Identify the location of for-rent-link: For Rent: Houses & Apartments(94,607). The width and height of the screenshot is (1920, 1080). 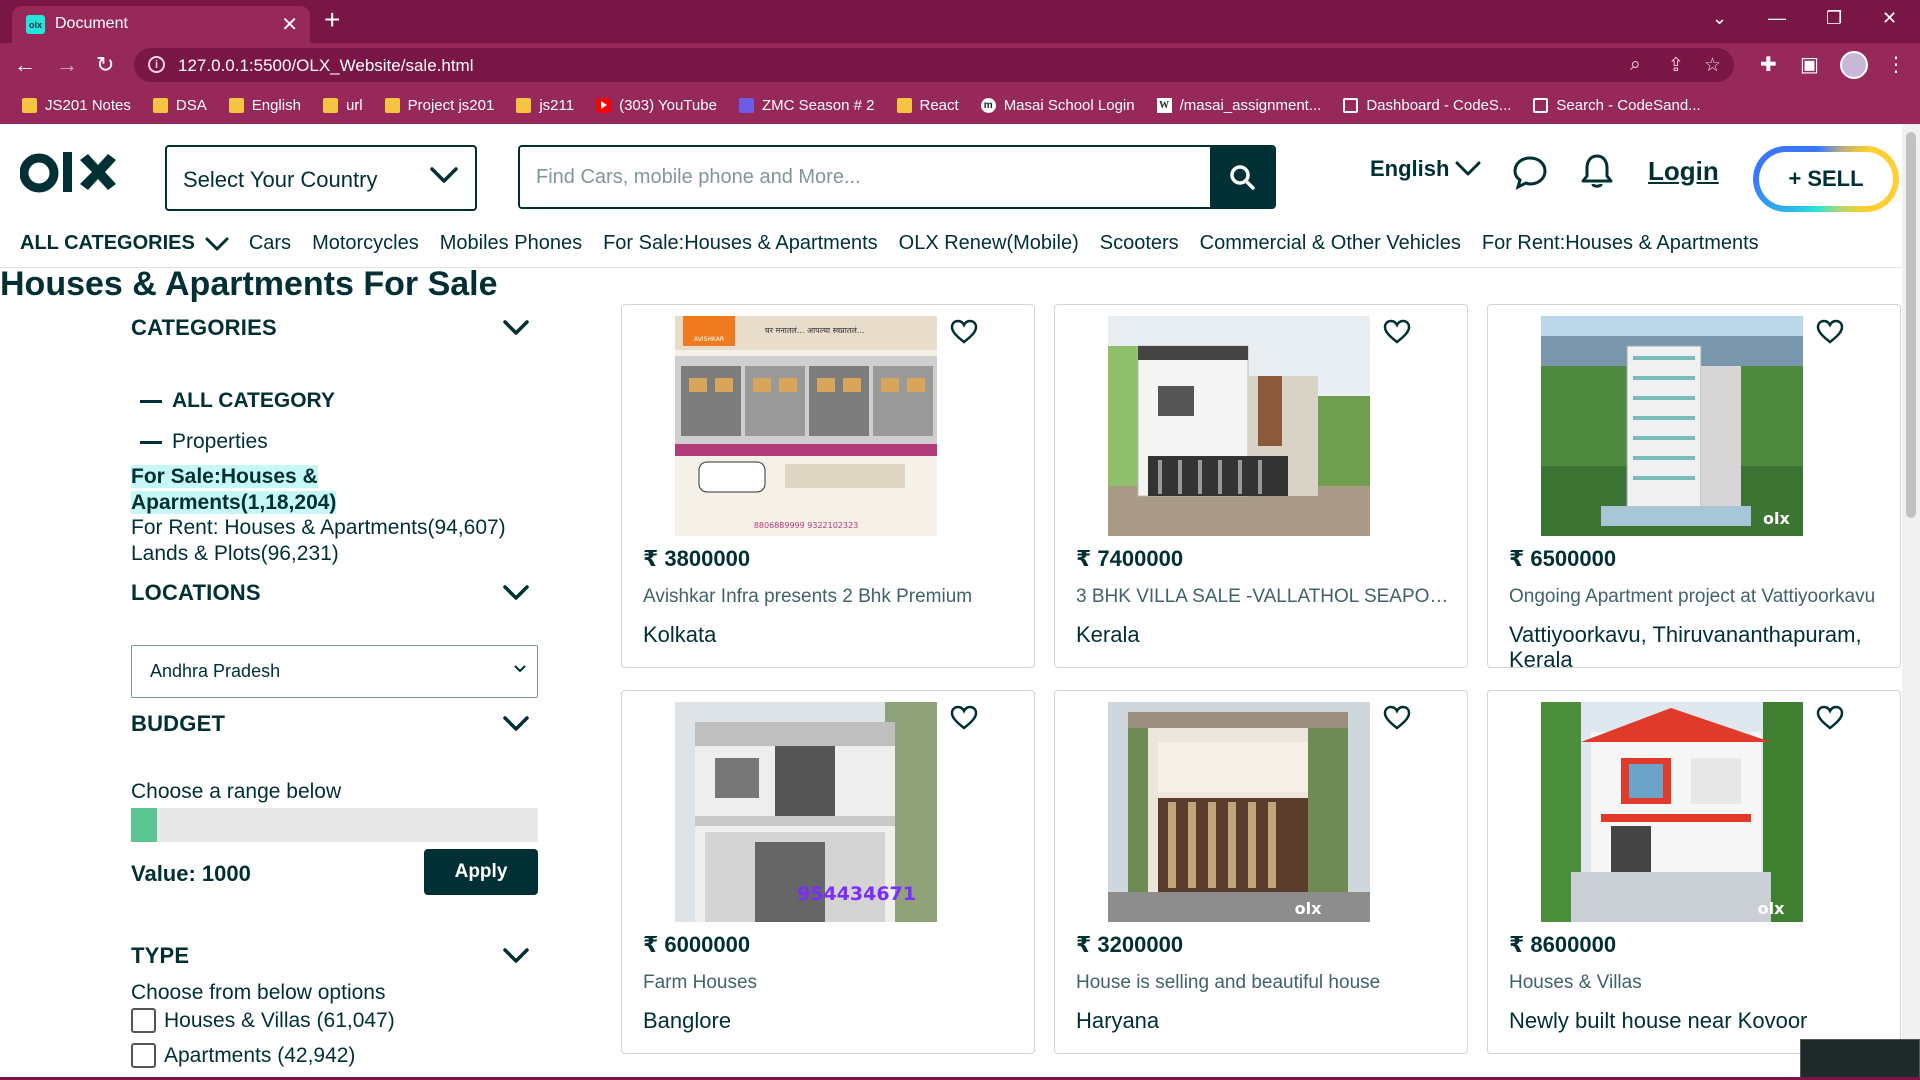
(318, 528).